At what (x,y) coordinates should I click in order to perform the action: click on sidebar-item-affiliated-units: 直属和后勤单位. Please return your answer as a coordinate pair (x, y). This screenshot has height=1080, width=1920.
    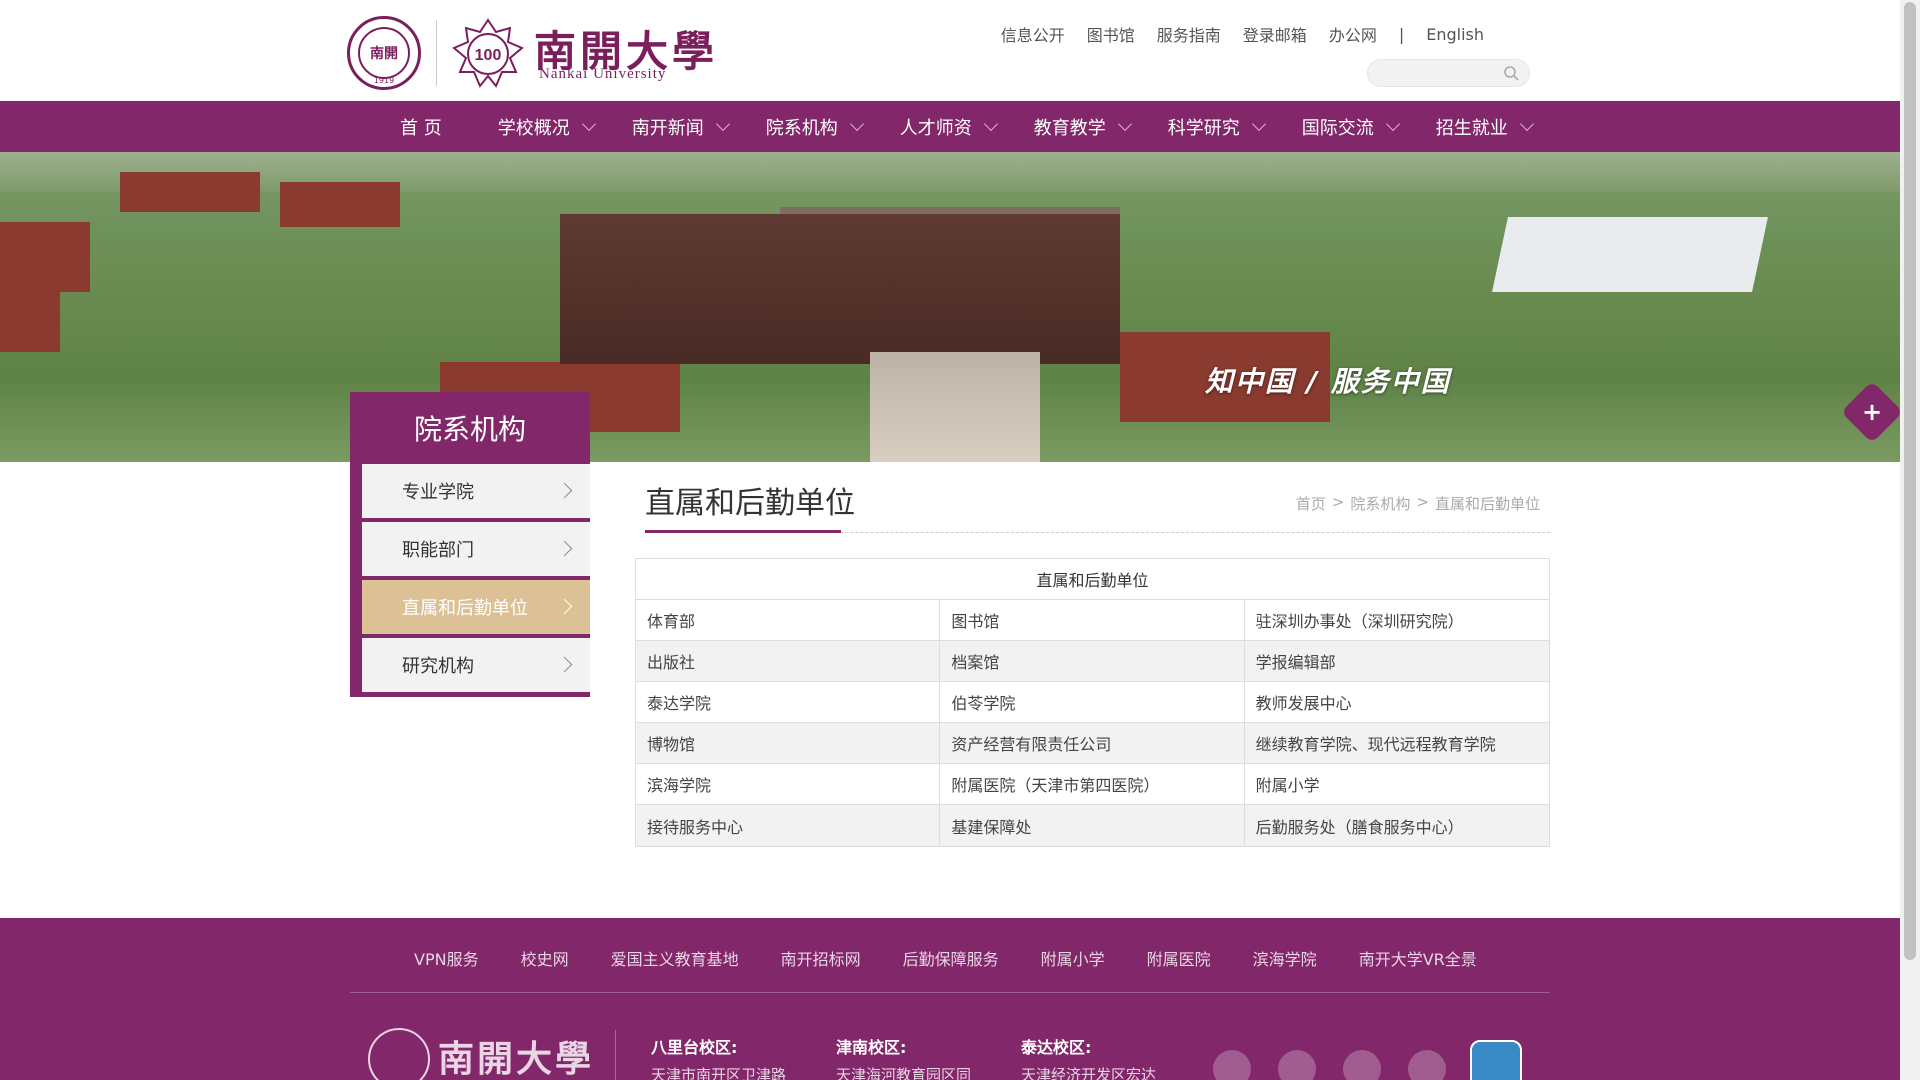
    Looking at the image, I should click on (476, 607).